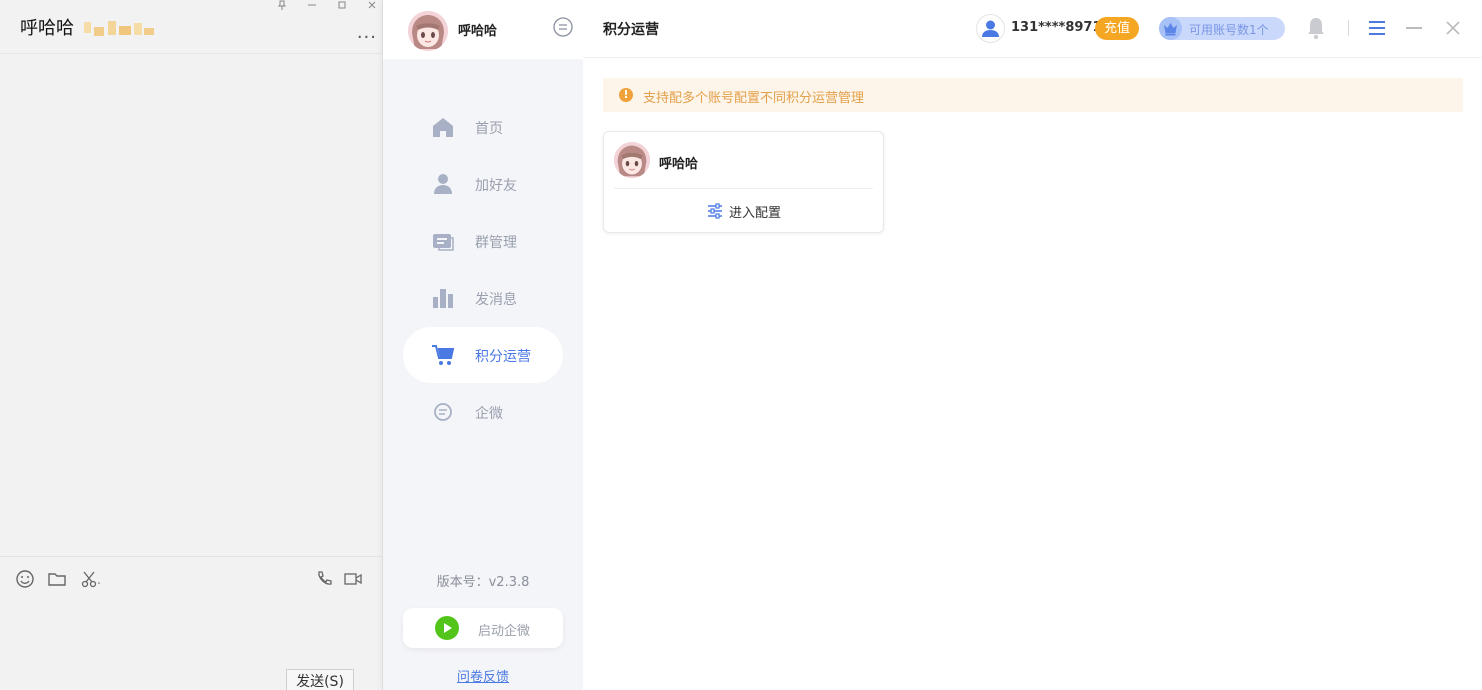 The image size is (1482, 690). What do you see at coordinates (47, 28) in the screenshot?
I see `chat-title: 呼哈哈` at bounding box center [47, 28].